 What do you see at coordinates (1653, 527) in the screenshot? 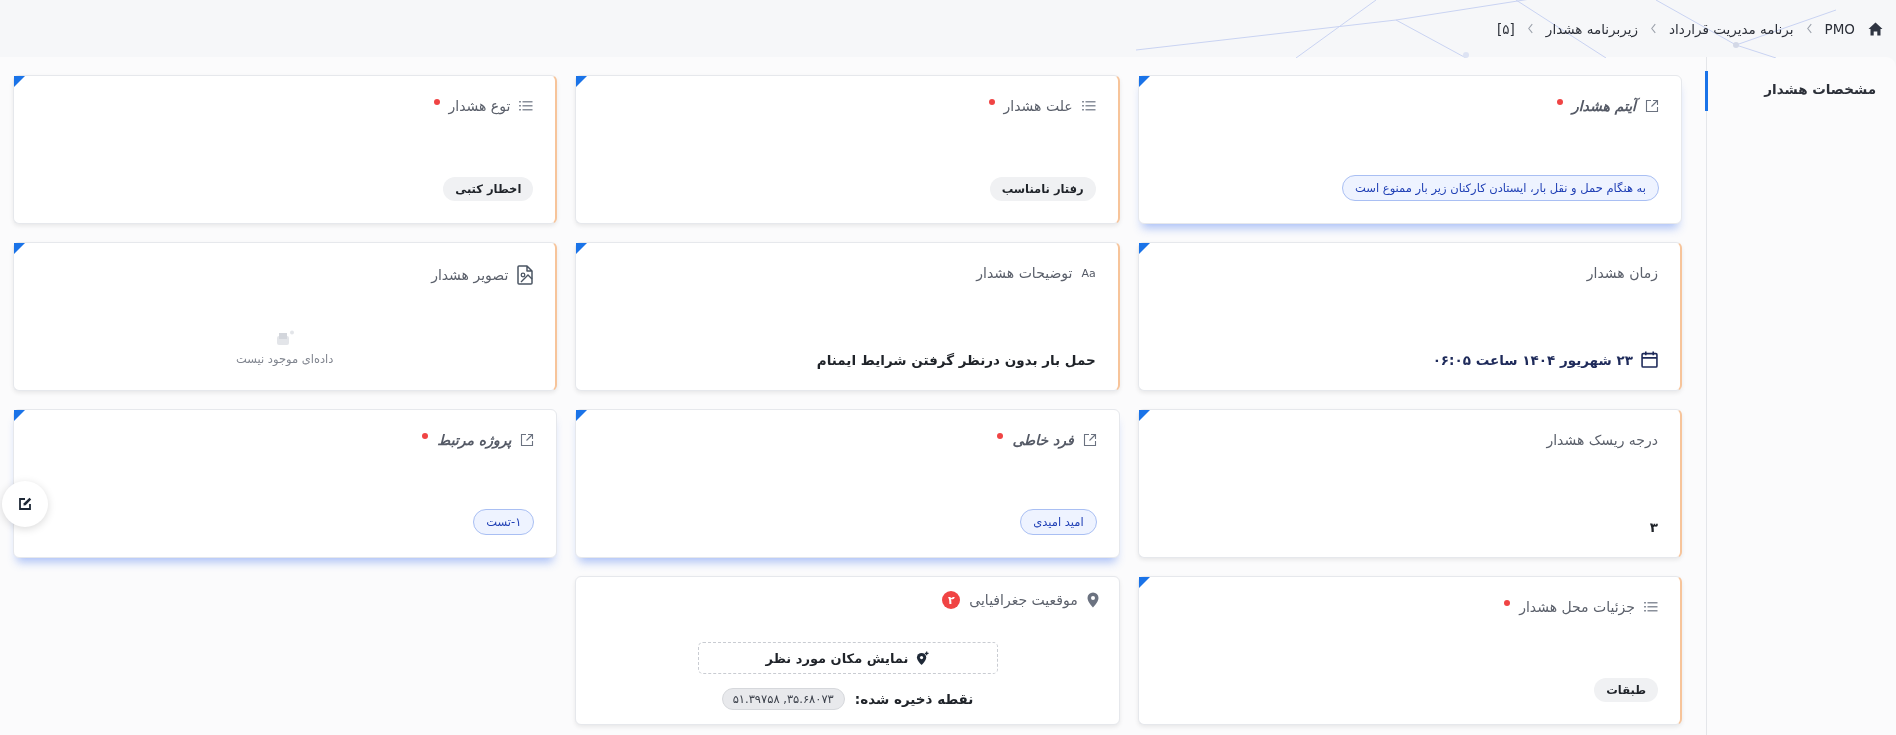
I see `field-value: ۳` at bounding box center [1653, 527].